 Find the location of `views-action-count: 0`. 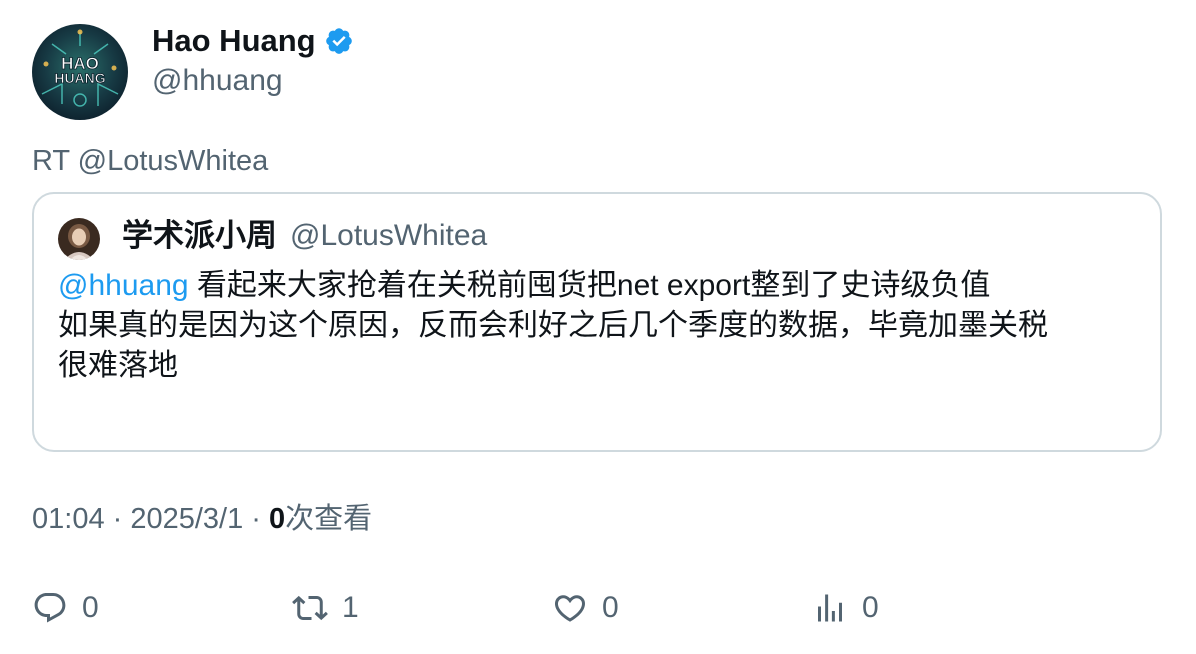

views-action-count: 0 is located at coordinates (870, 607).